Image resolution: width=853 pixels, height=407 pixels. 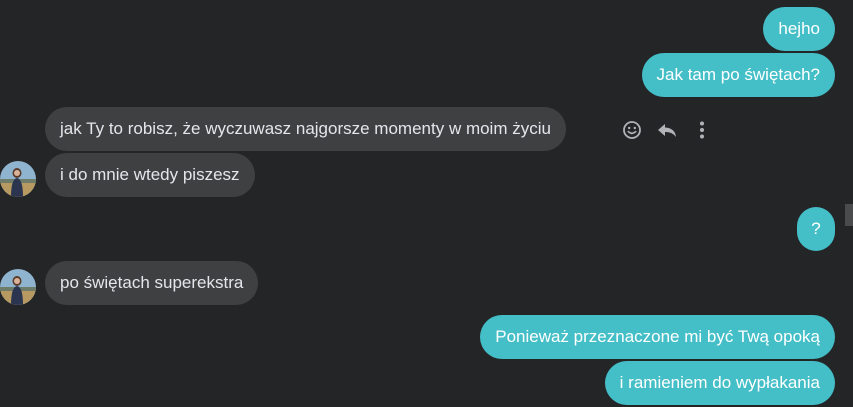 What do you see at coordinates (150, 175) in the screenshot?
I see `message-bubble-incoming: i do mnie wtedy piszesz` at bounding box center [150, 175].